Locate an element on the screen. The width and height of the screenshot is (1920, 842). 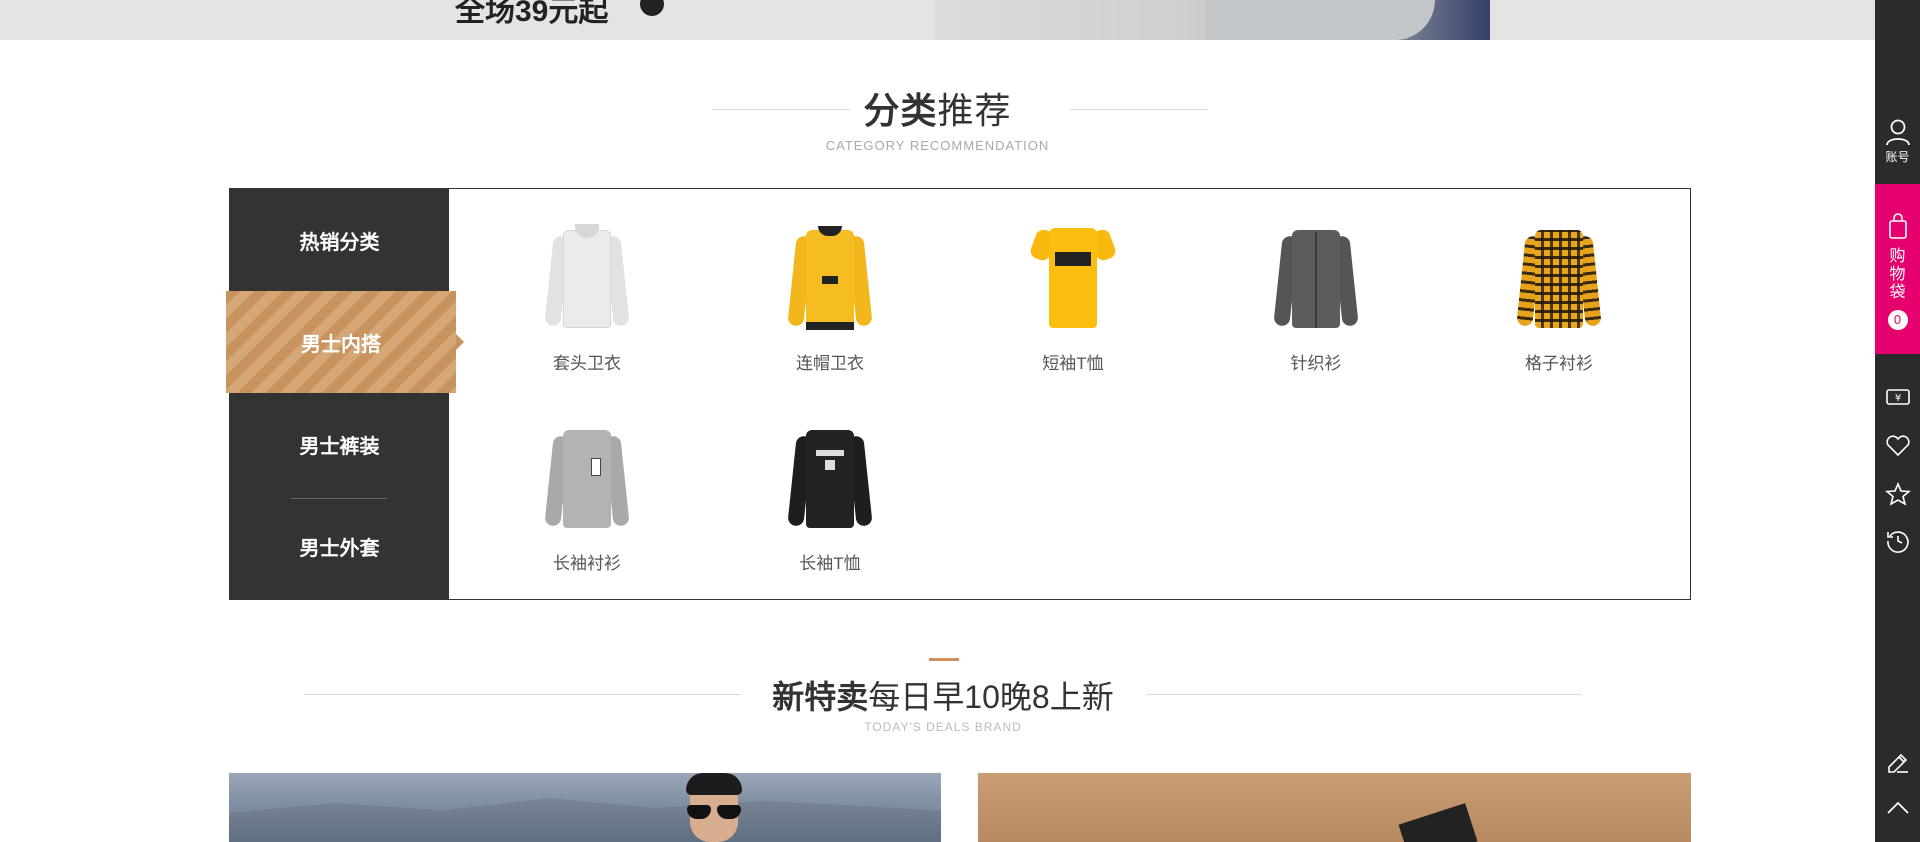
deals-section-subtitle: TODAY'S DEALS BRAND is located at coordinates (943, 727).